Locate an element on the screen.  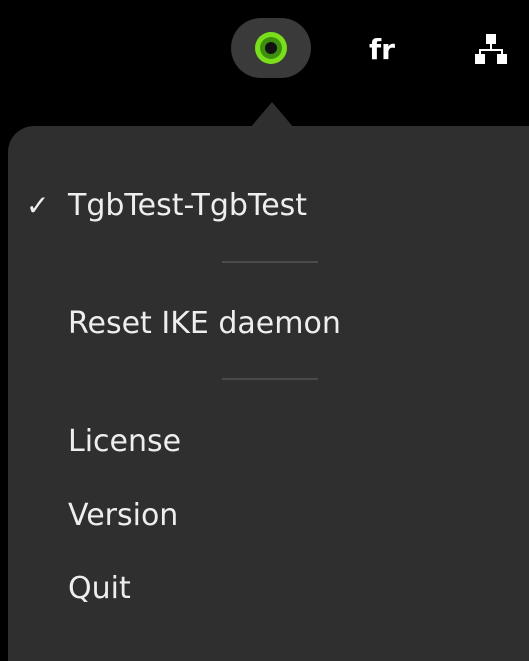
menu-item-reset-ike-daemon: Reset IKE daemon is located at coordinates (268, 323).